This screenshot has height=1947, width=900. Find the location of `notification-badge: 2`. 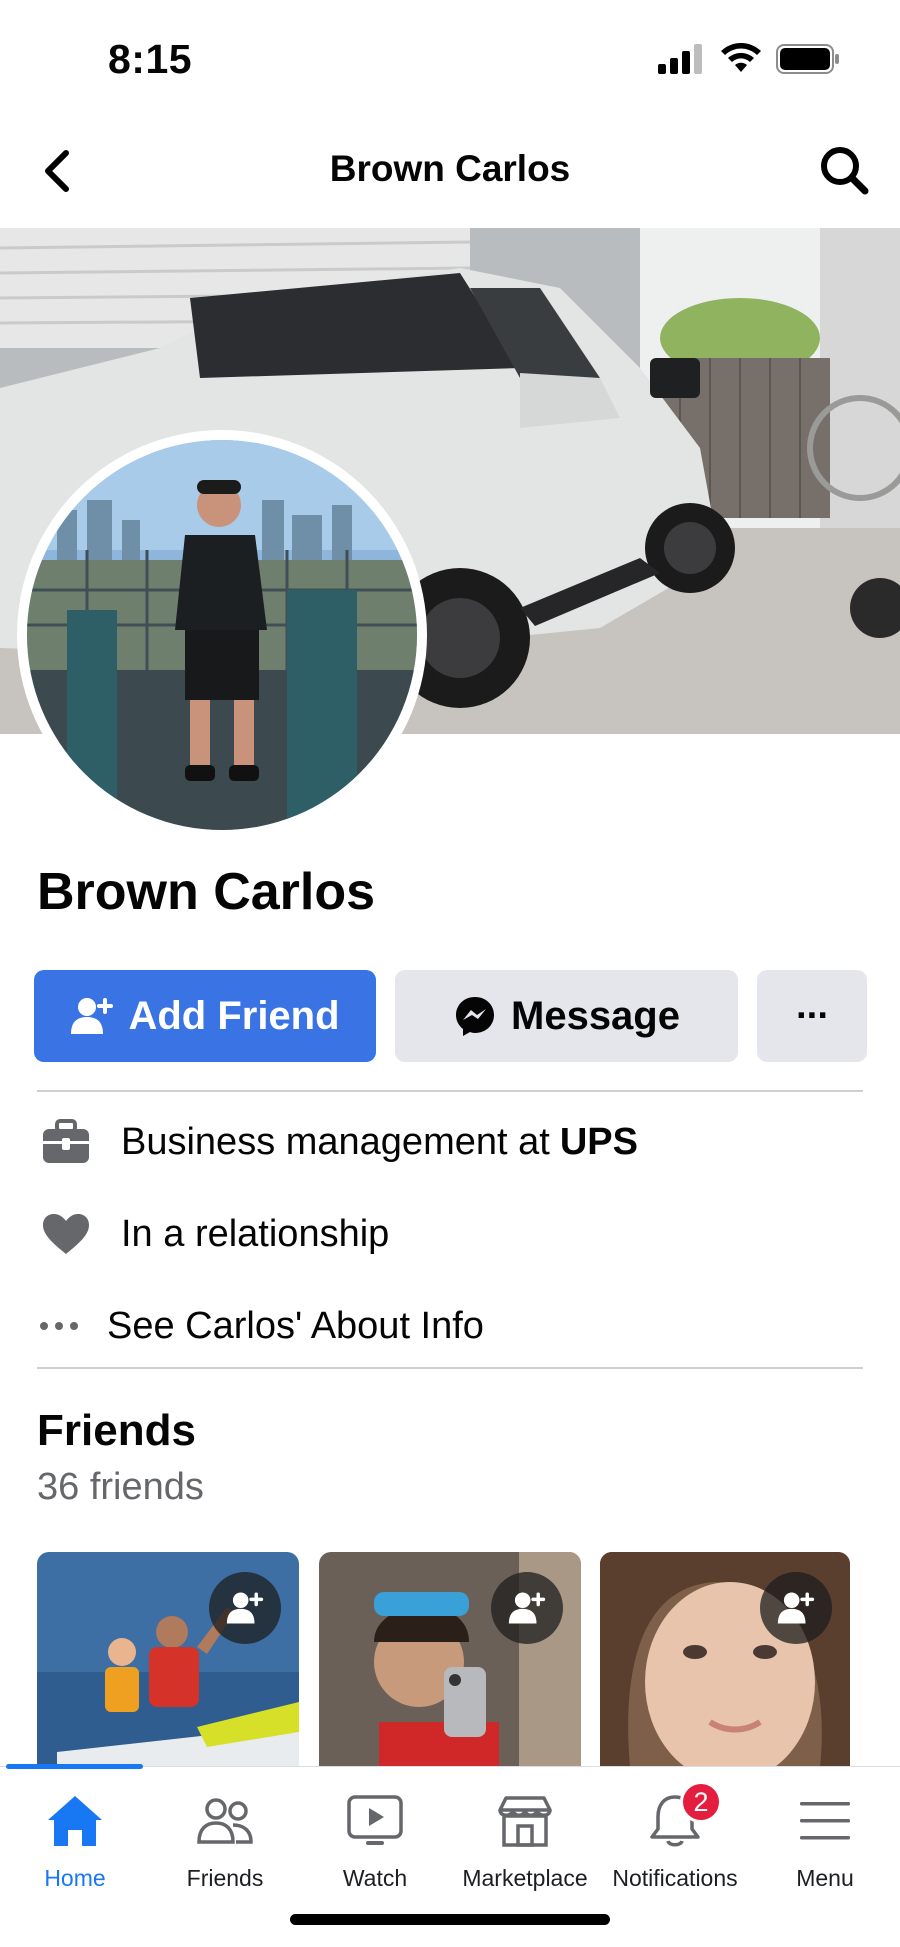

notification-badge: 2 is located at coordinates (701, 1802).